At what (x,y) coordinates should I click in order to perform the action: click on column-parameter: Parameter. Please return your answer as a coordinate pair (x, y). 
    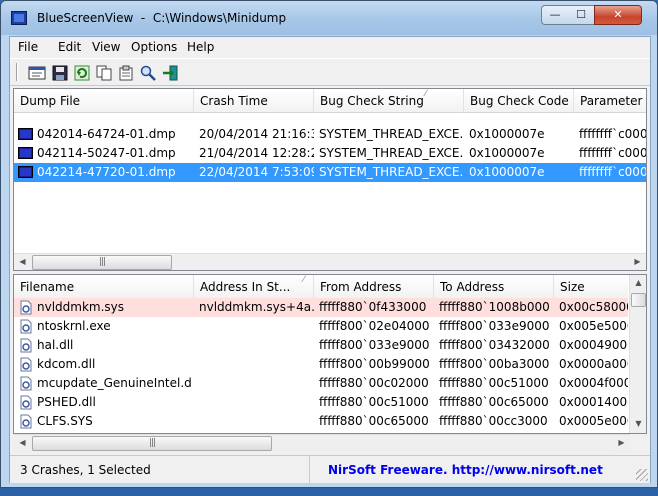
    Looking at the image, I should click on (610, 101).